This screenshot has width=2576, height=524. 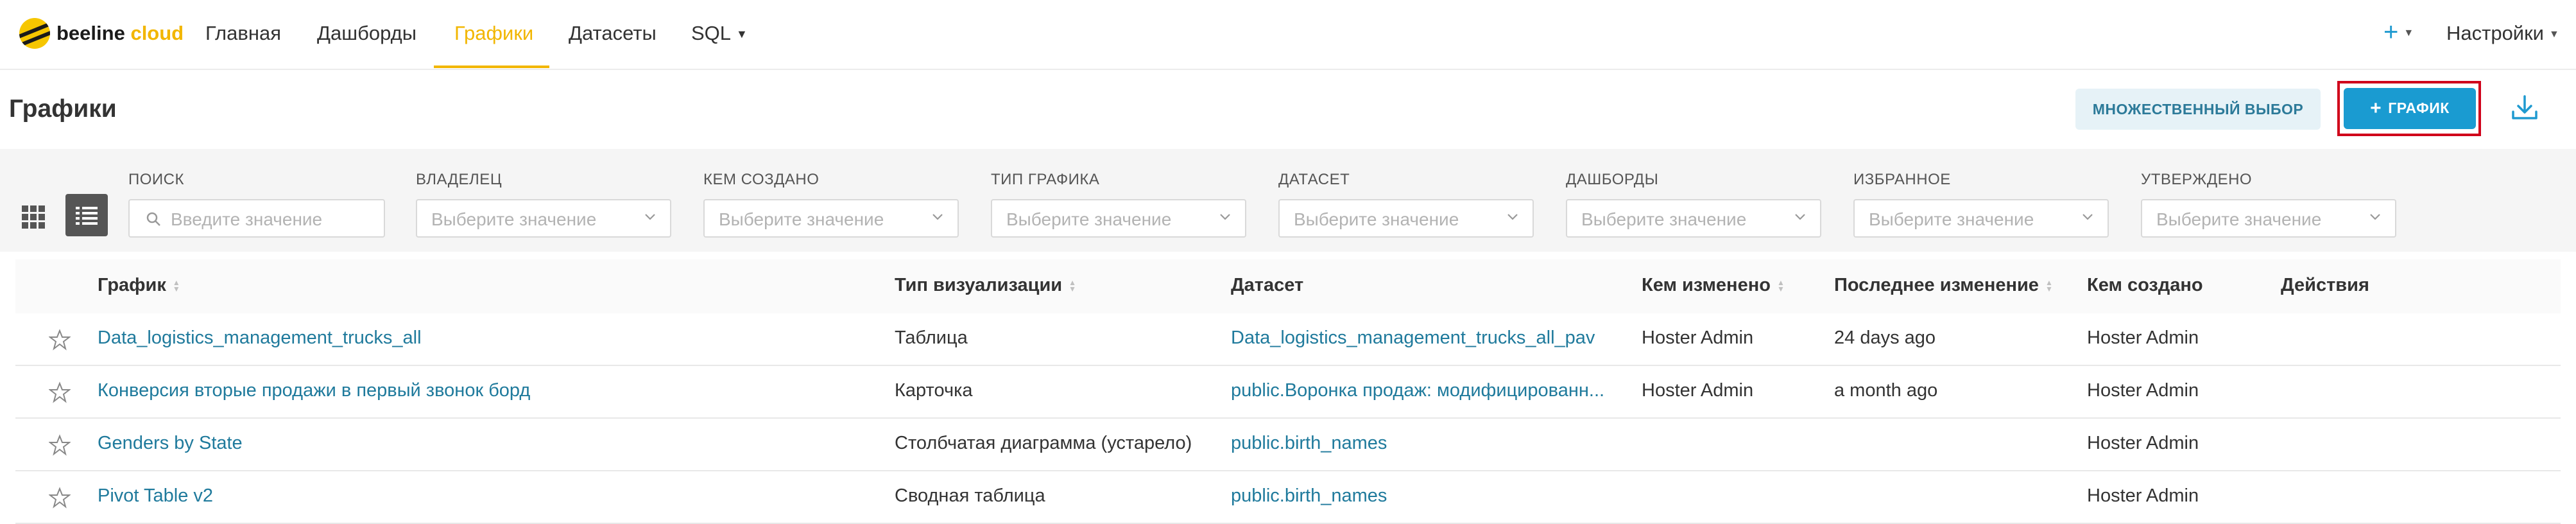 What do you see at coordinates (1706, 285) in the screenshot?
I see `column-header-label: Кем изменено` at bounding box center [1706, 285].